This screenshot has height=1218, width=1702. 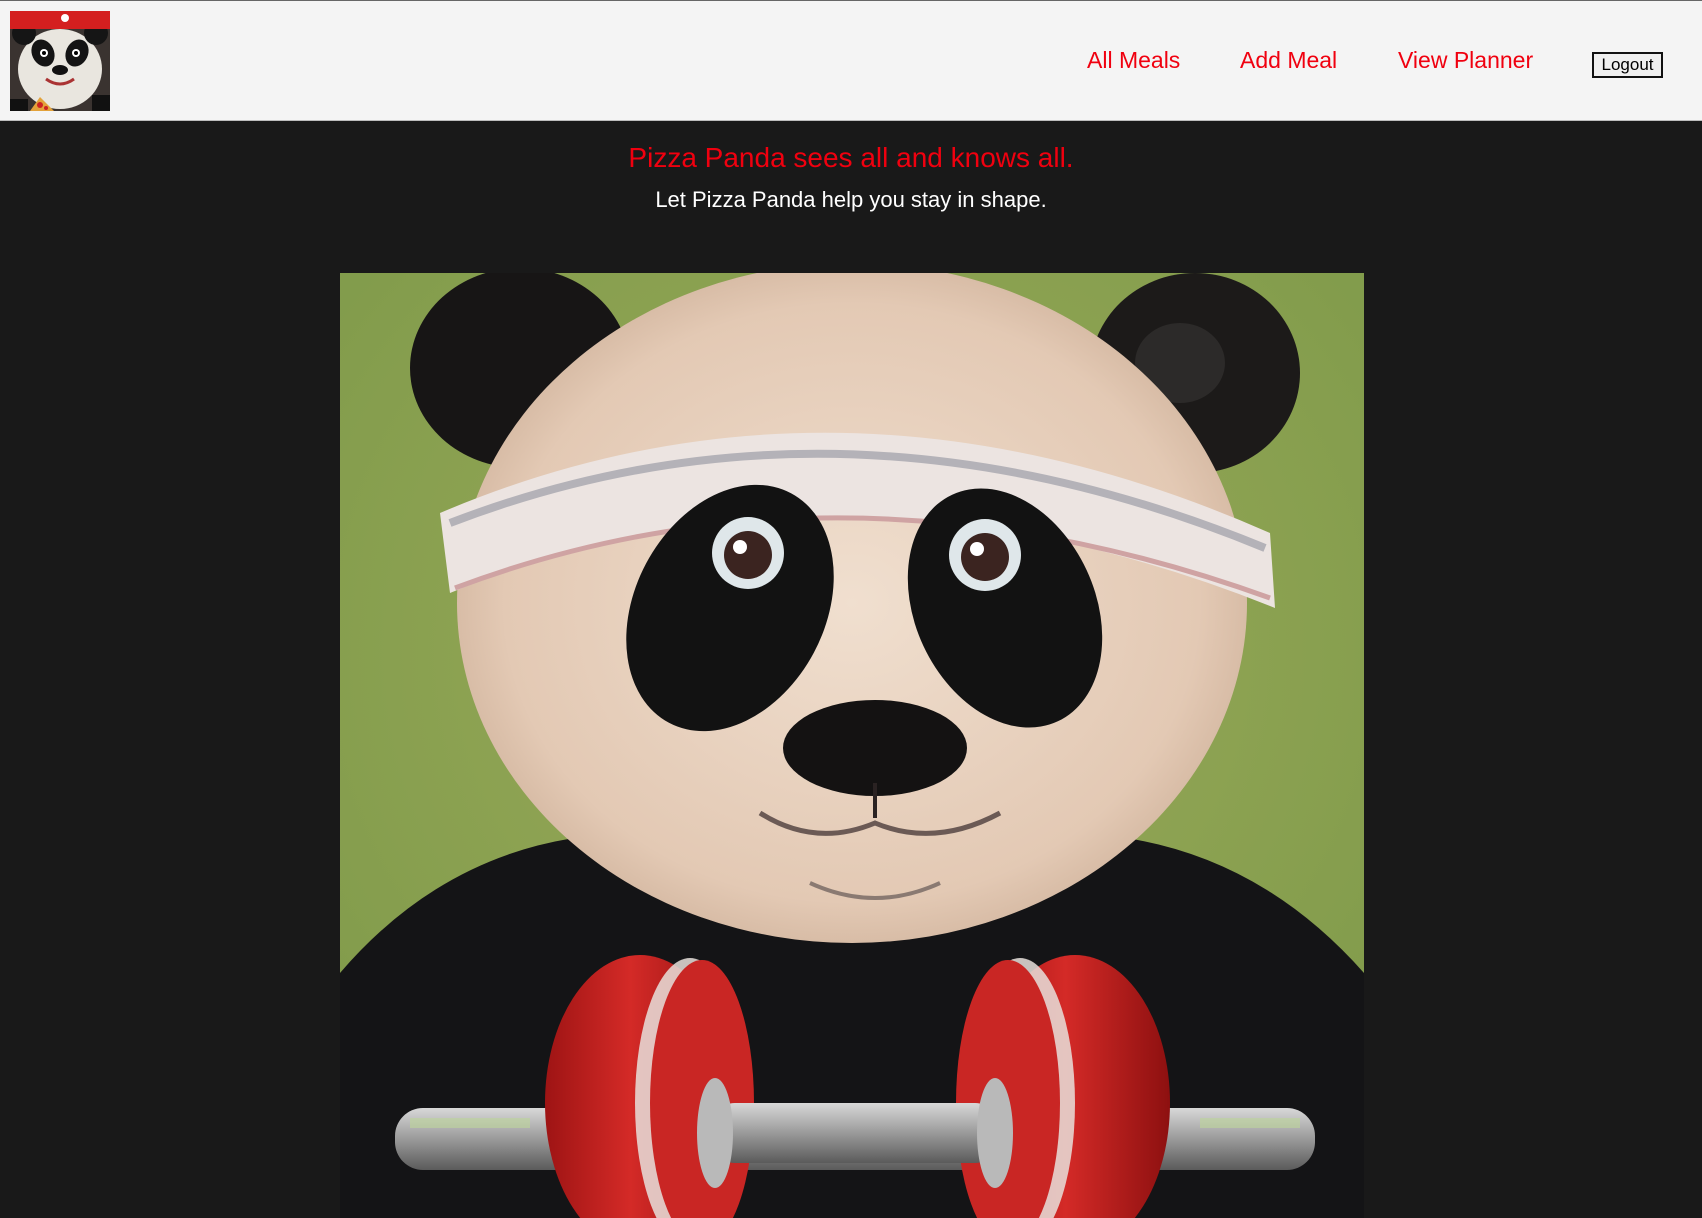 What do you see at coordinates (851, 199) in the screenshot?
I see `hero-subtitle: Let Pizza Panda help you stay in shape.` at bounding box center [851, 199].